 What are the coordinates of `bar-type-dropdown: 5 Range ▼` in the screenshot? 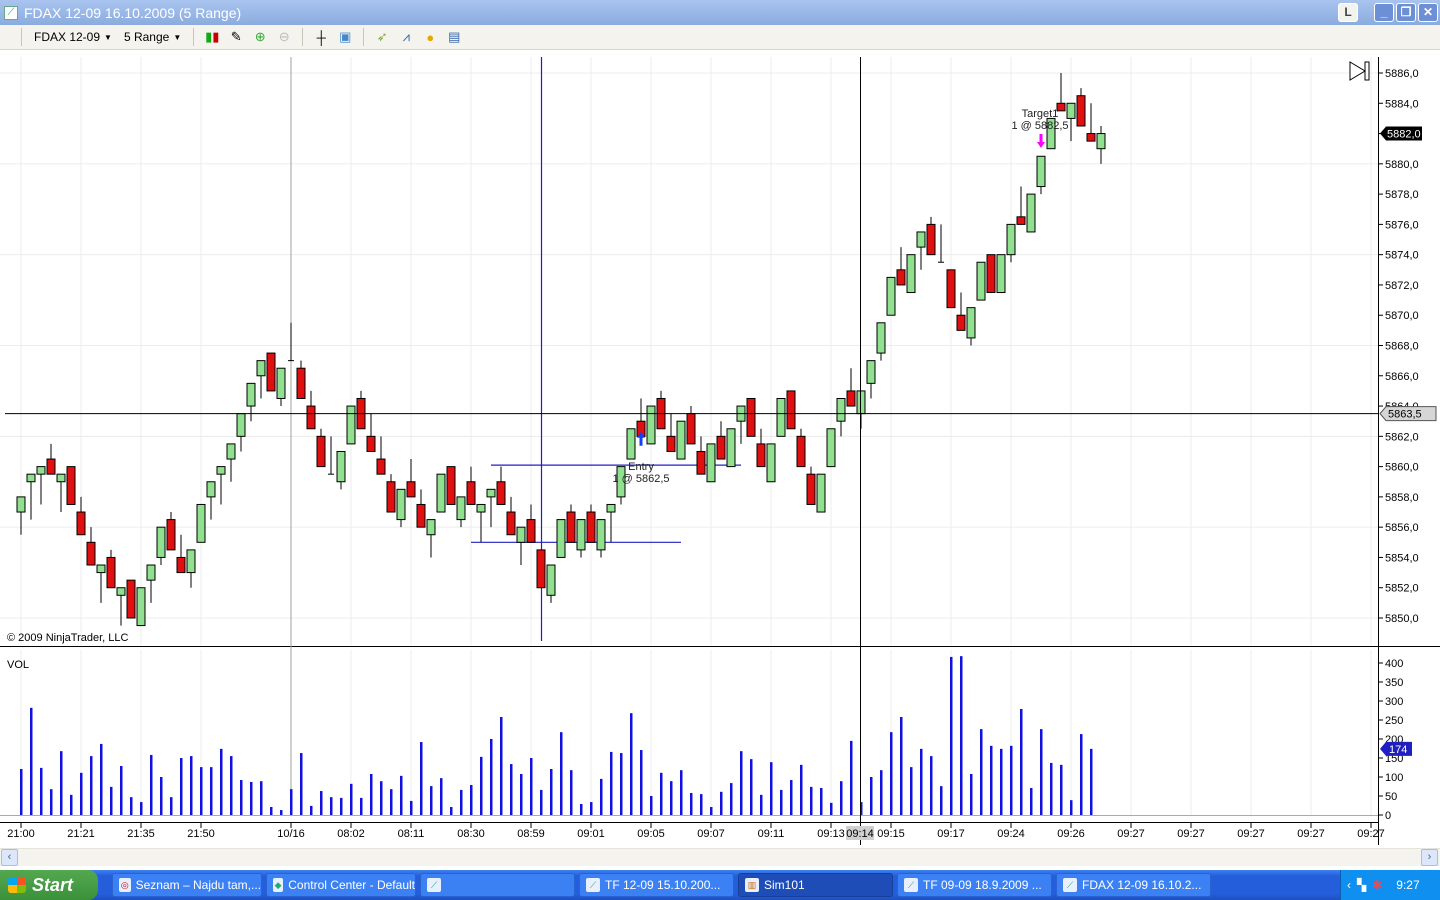 It's located at (152, 37).